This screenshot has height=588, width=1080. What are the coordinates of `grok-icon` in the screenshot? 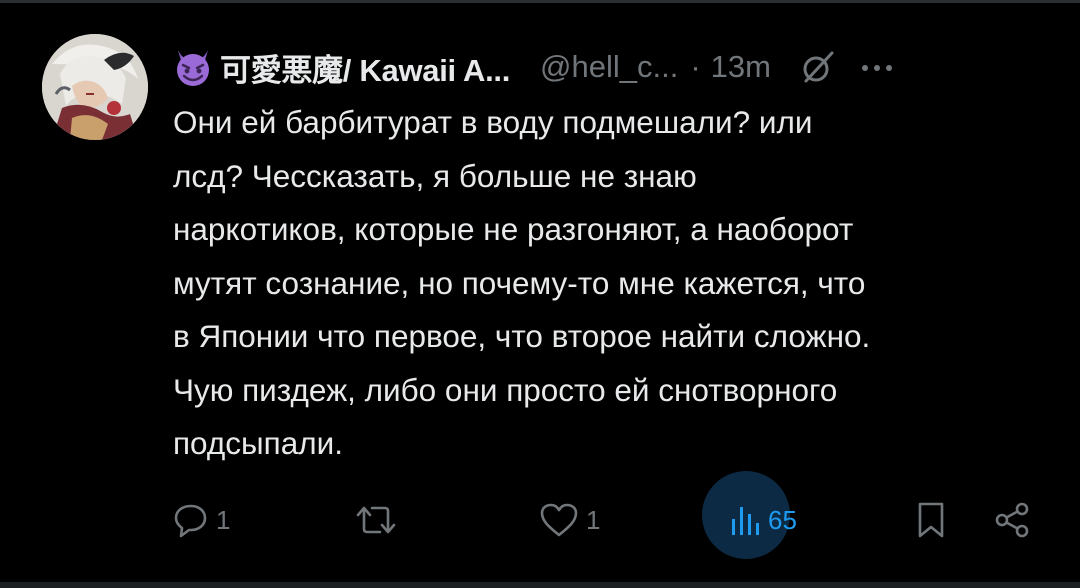 It's located at (818, 67).